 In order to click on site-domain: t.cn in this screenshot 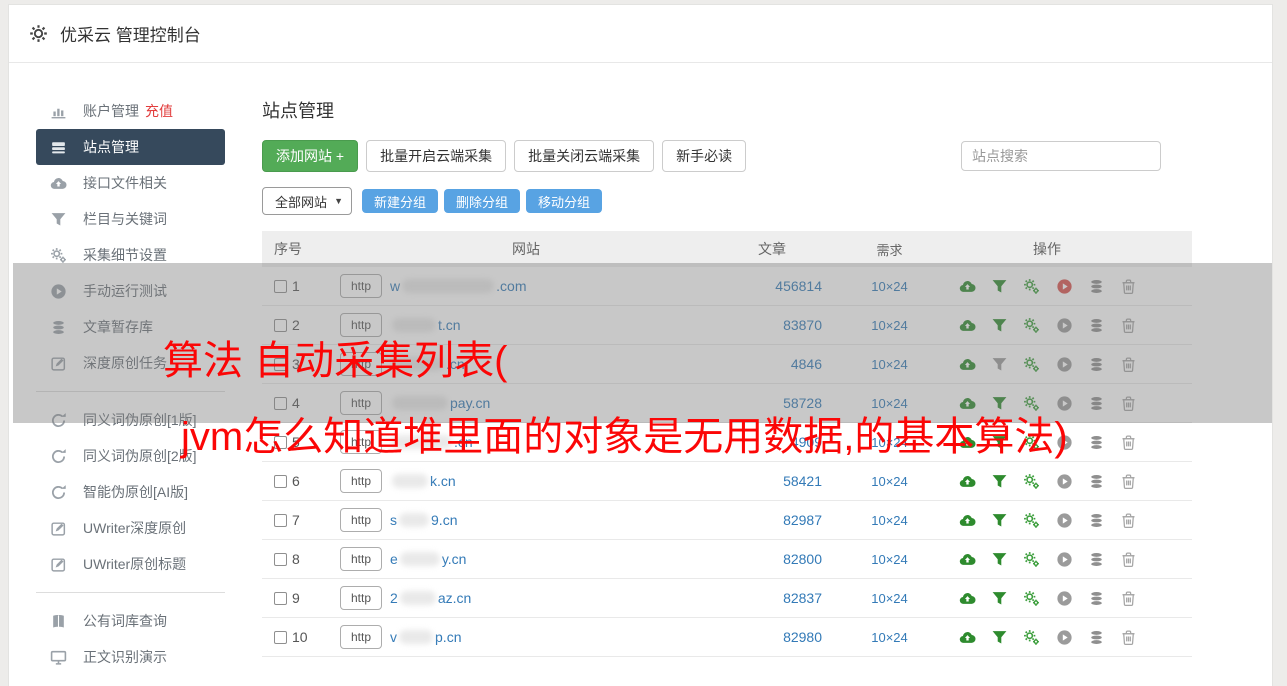, I will do `click(425, 325)`.